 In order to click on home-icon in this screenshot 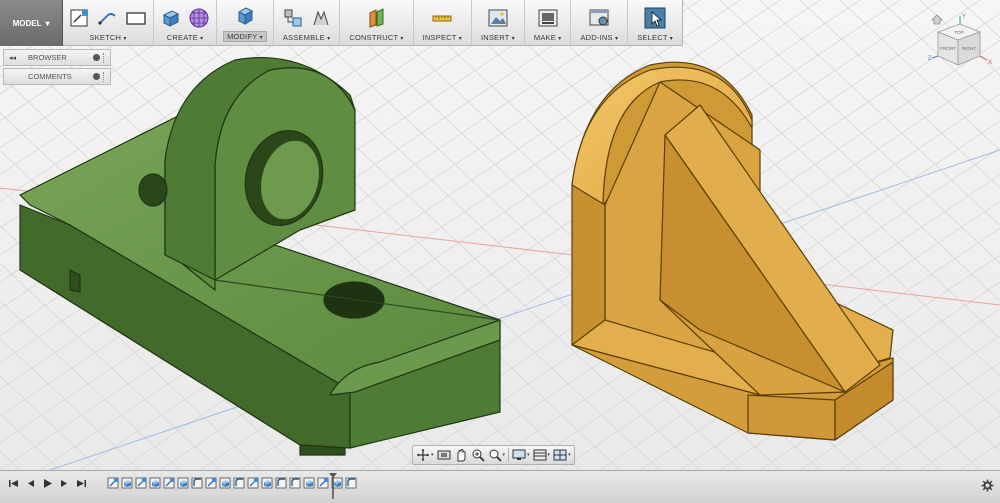, I will do `click(937, 19)`.